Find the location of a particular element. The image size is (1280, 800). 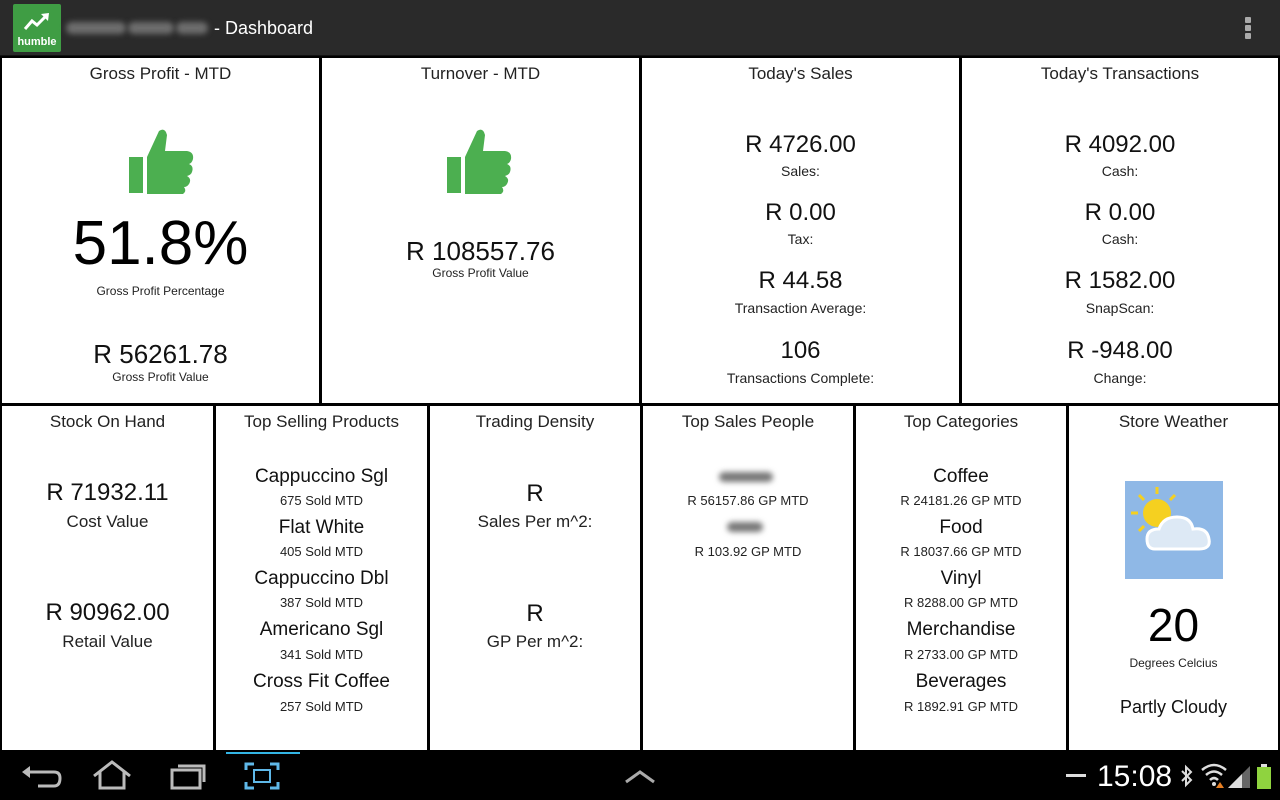

category-gp: R 2733.00 GP MTD is located at coordinates (961, 654).